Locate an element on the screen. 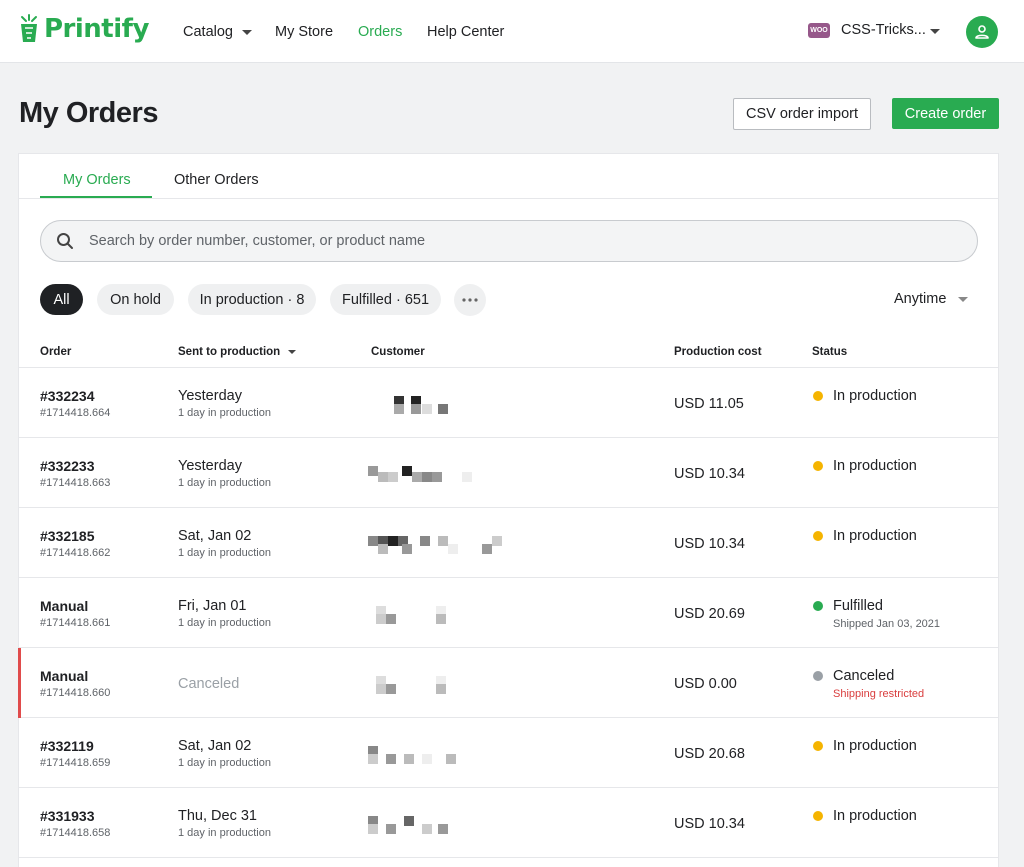 This screenshot has height=867, width=1024. more-horizontal-icon is located at coordinates (470, 300).